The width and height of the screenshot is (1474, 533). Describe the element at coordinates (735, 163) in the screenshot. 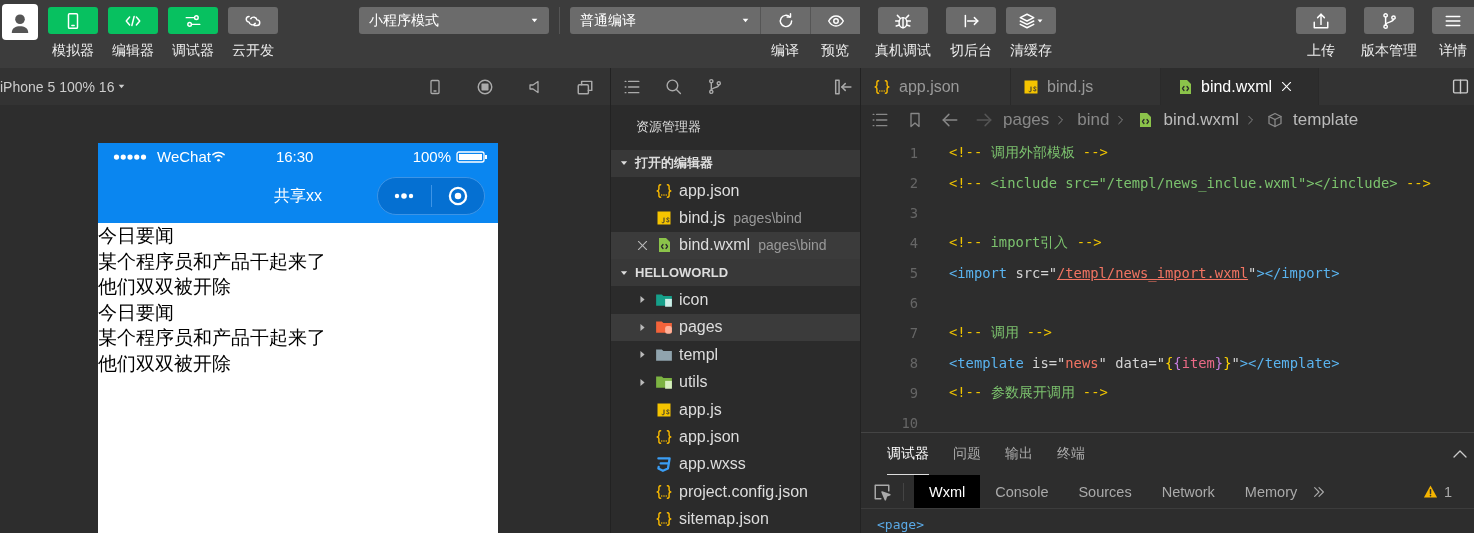

I see `section-header: 打开的编辑器` at that location.